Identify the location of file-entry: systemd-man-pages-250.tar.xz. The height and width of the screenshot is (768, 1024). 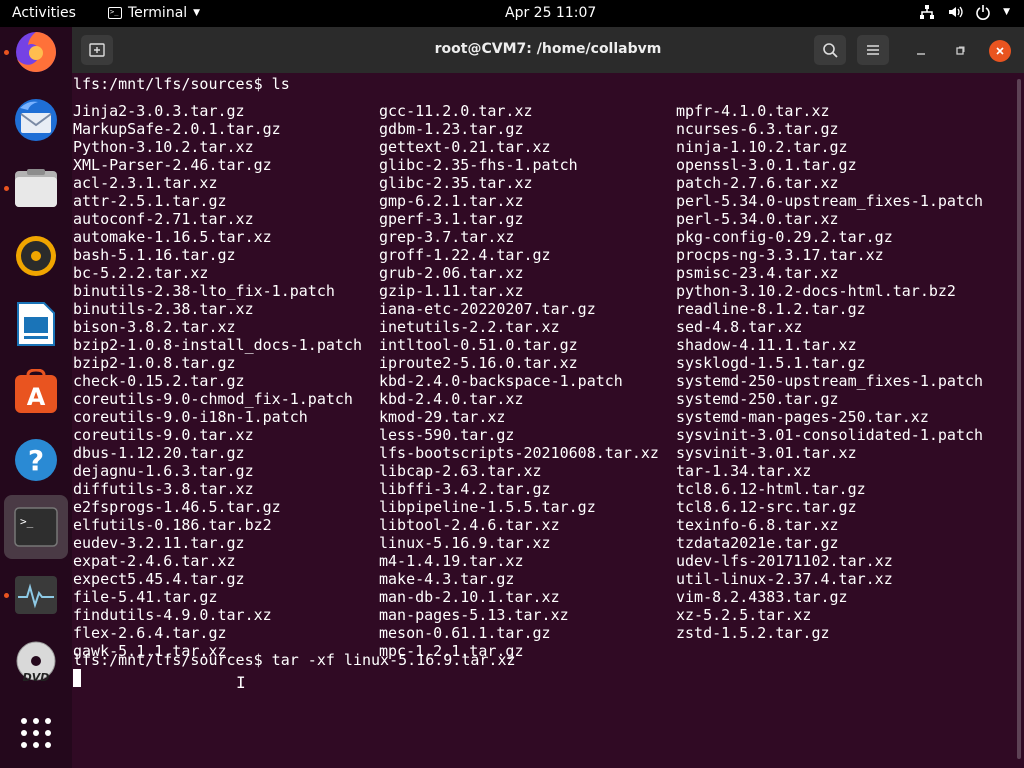
(802, 417).